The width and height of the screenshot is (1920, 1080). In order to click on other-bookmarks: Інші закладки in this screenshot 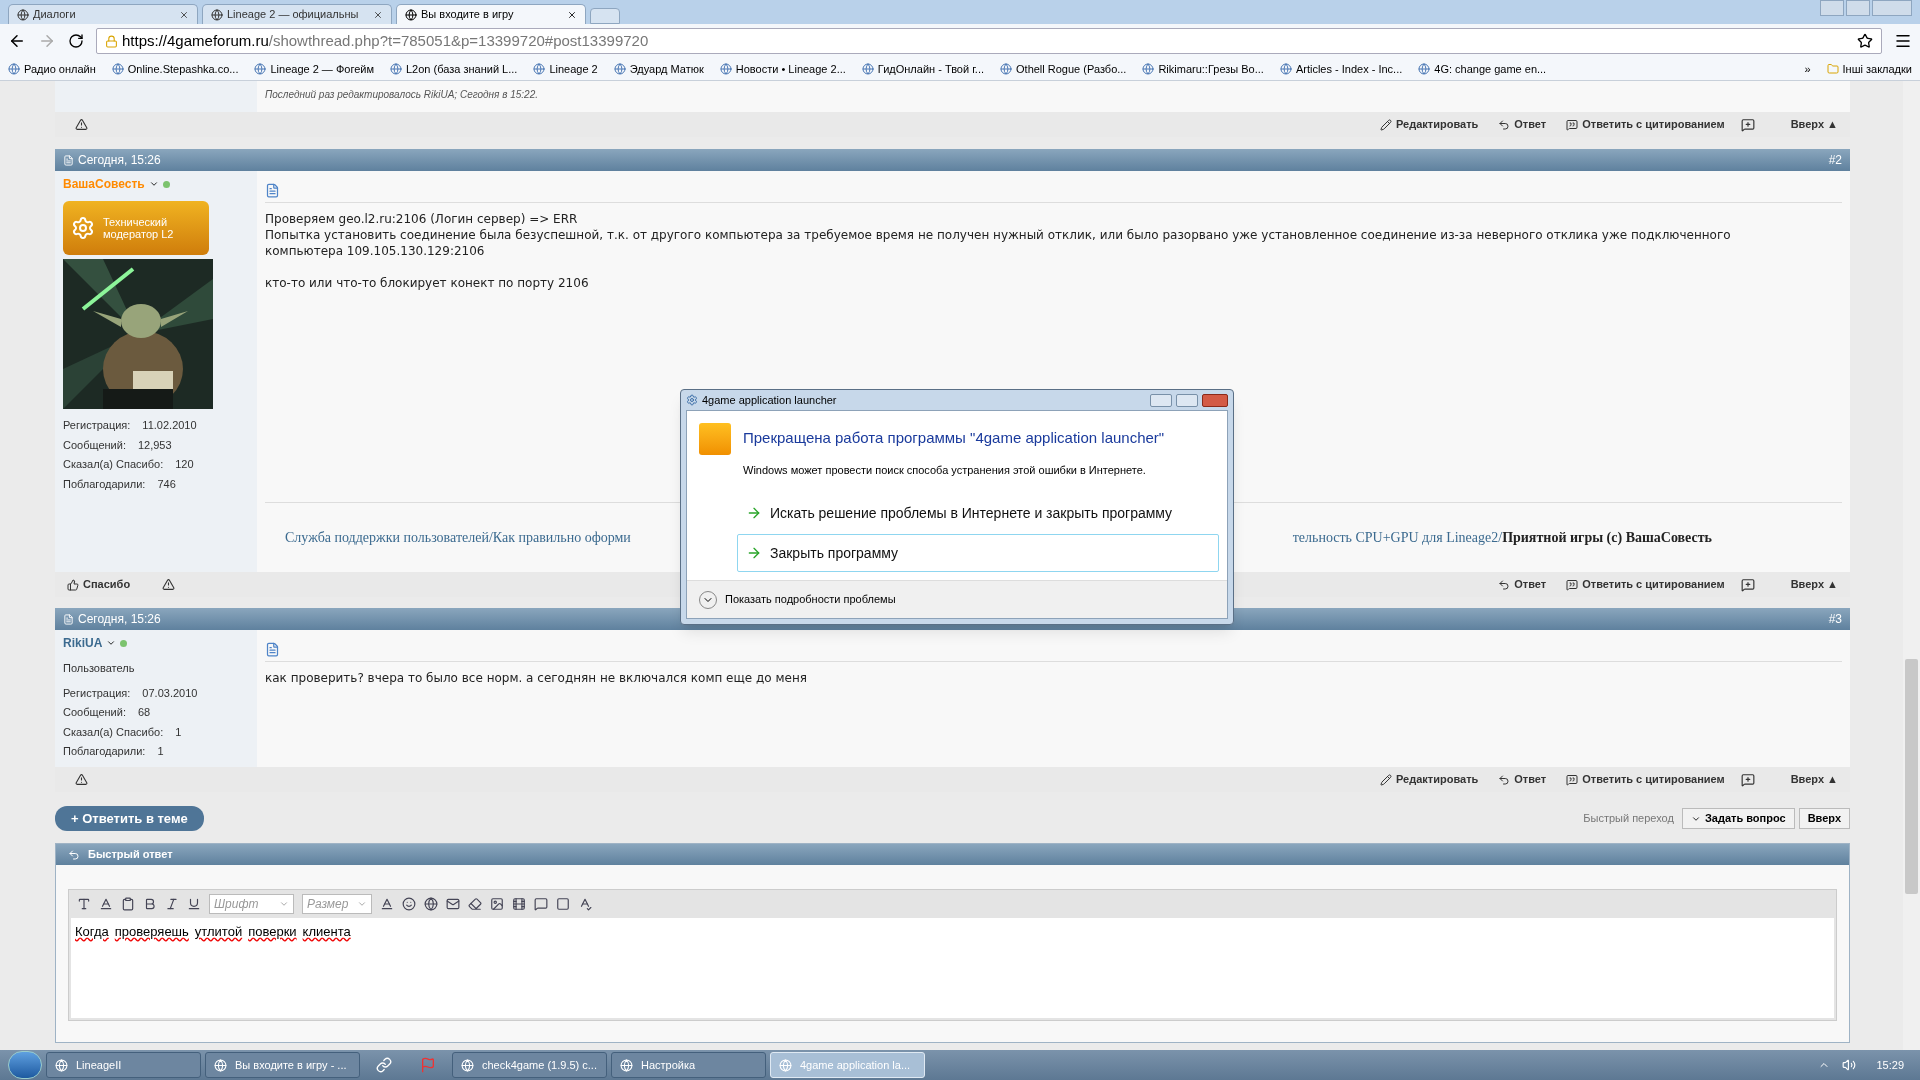, I will do `click(1869, 69)`.